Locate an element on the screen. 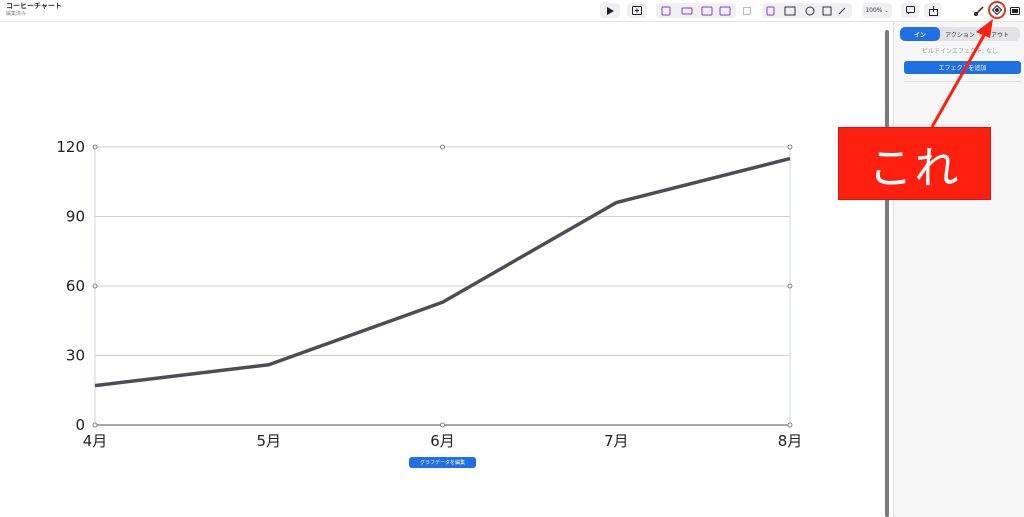 The width and height of the screenshot is (1024, 517). x-tick-label: 4月 is located at coordinates (95, 441).